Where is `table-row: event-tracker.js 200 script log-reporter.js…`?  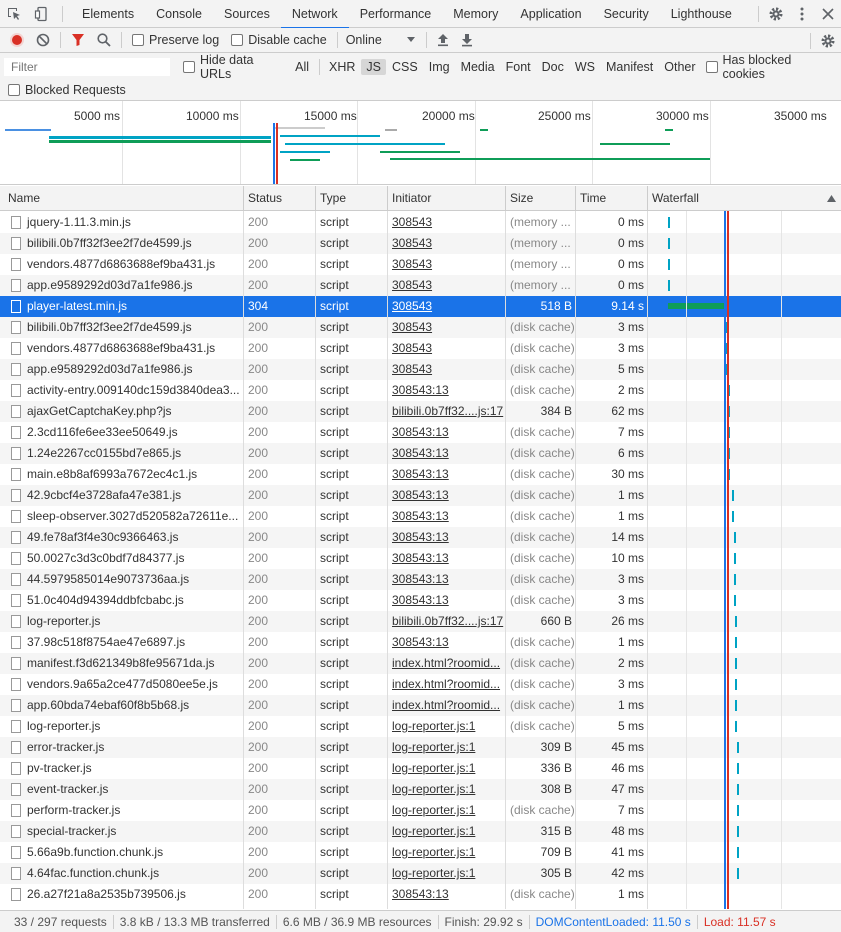 table-row: event-tracker.js 200 script log-reporter.js… is located at coordinates (420, 789).